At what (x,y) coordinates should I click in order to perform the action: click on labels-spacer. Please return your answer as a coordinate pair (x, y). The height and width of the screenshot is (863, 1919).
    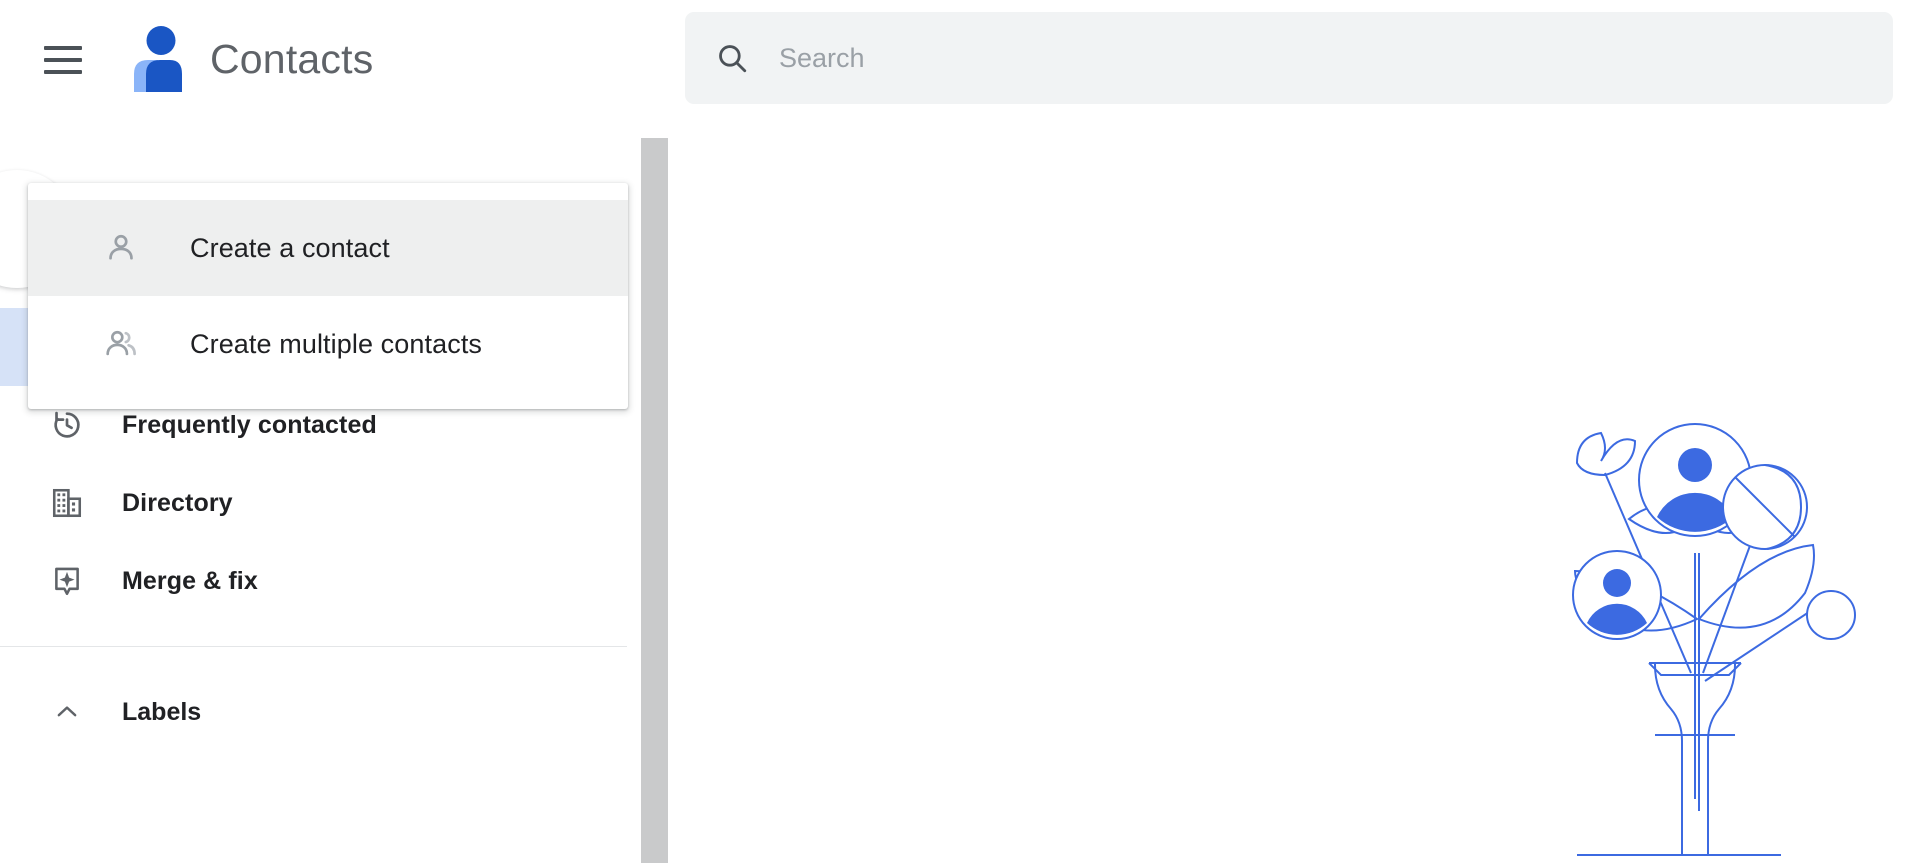
    Looking at the image, I should click on (314, 660).